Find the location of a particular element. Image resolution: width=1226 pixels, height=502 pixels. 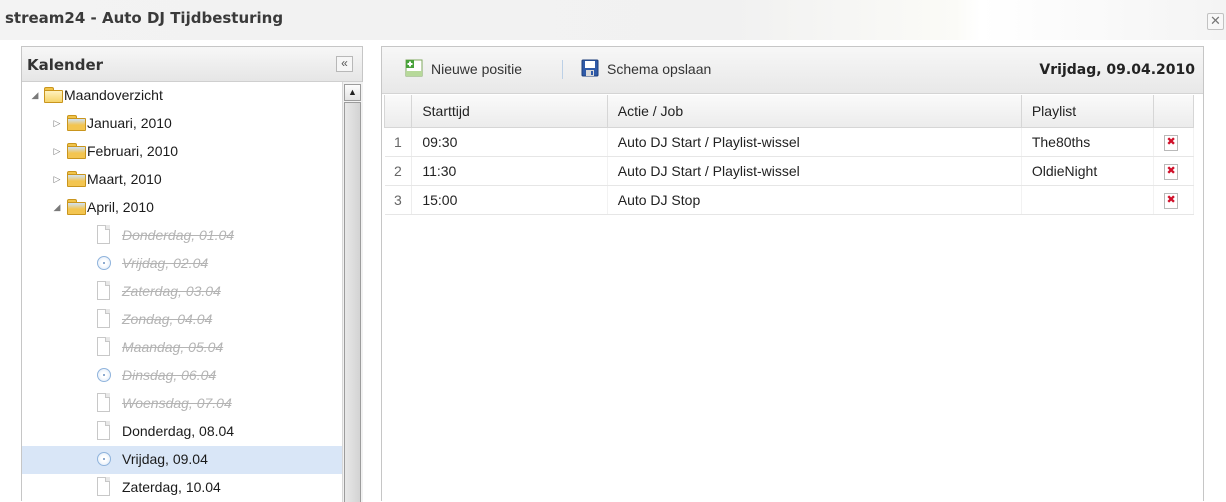

row-number: 1 is located at coordinates (398, 142).